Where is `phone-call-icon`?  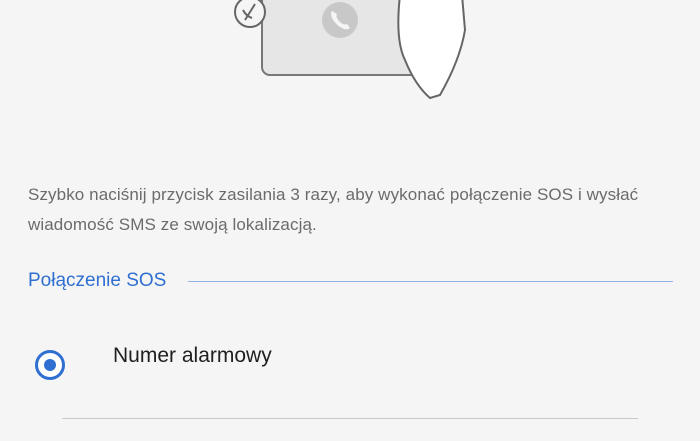 phone-call-icon is located at coordinates (340, 20).